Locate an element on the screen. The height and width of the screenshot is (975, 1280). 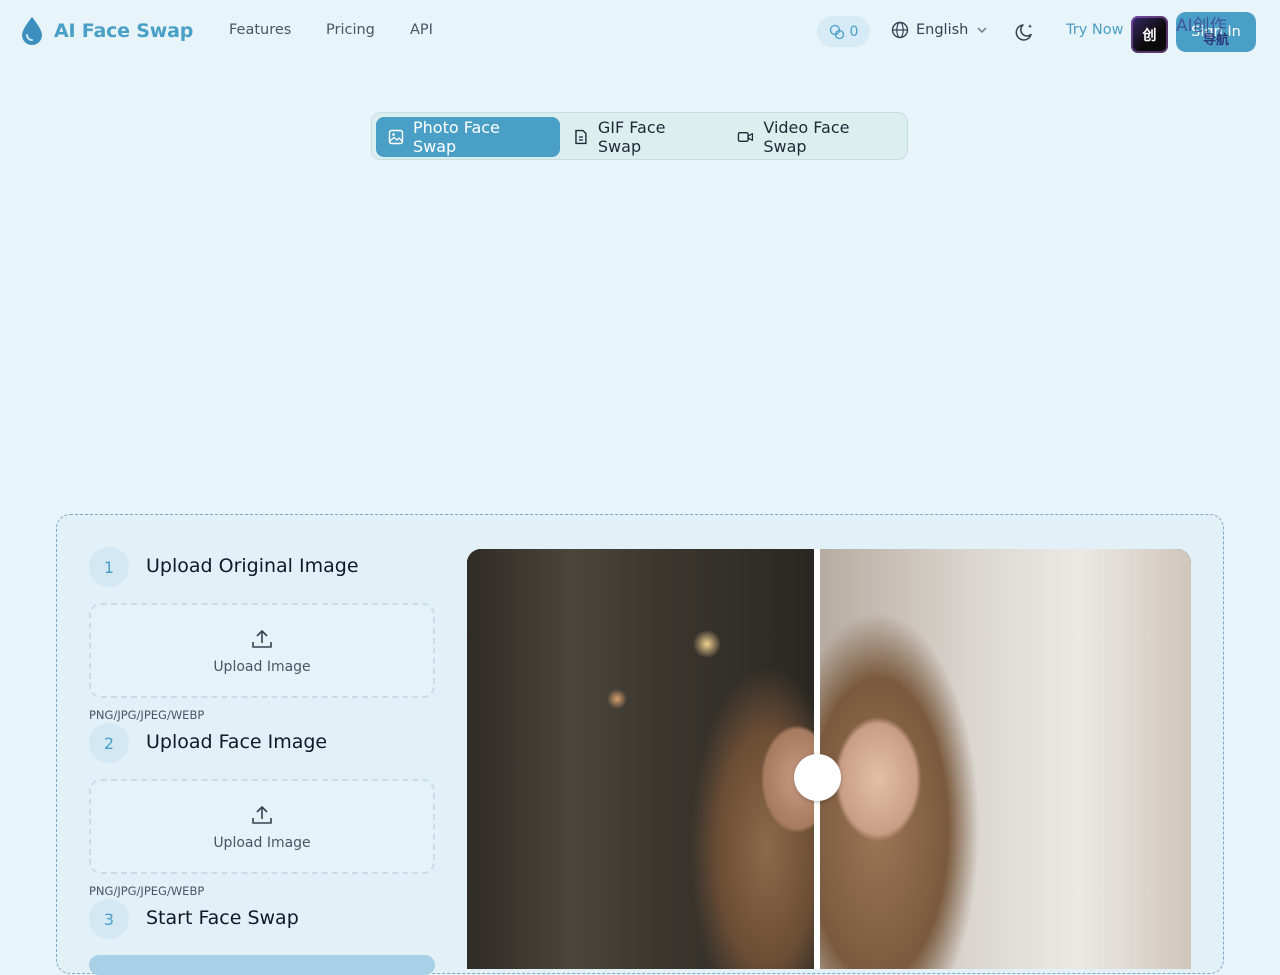
tab-gif-face-swap: GIF Face Swap is located at coordinates (643, 137).